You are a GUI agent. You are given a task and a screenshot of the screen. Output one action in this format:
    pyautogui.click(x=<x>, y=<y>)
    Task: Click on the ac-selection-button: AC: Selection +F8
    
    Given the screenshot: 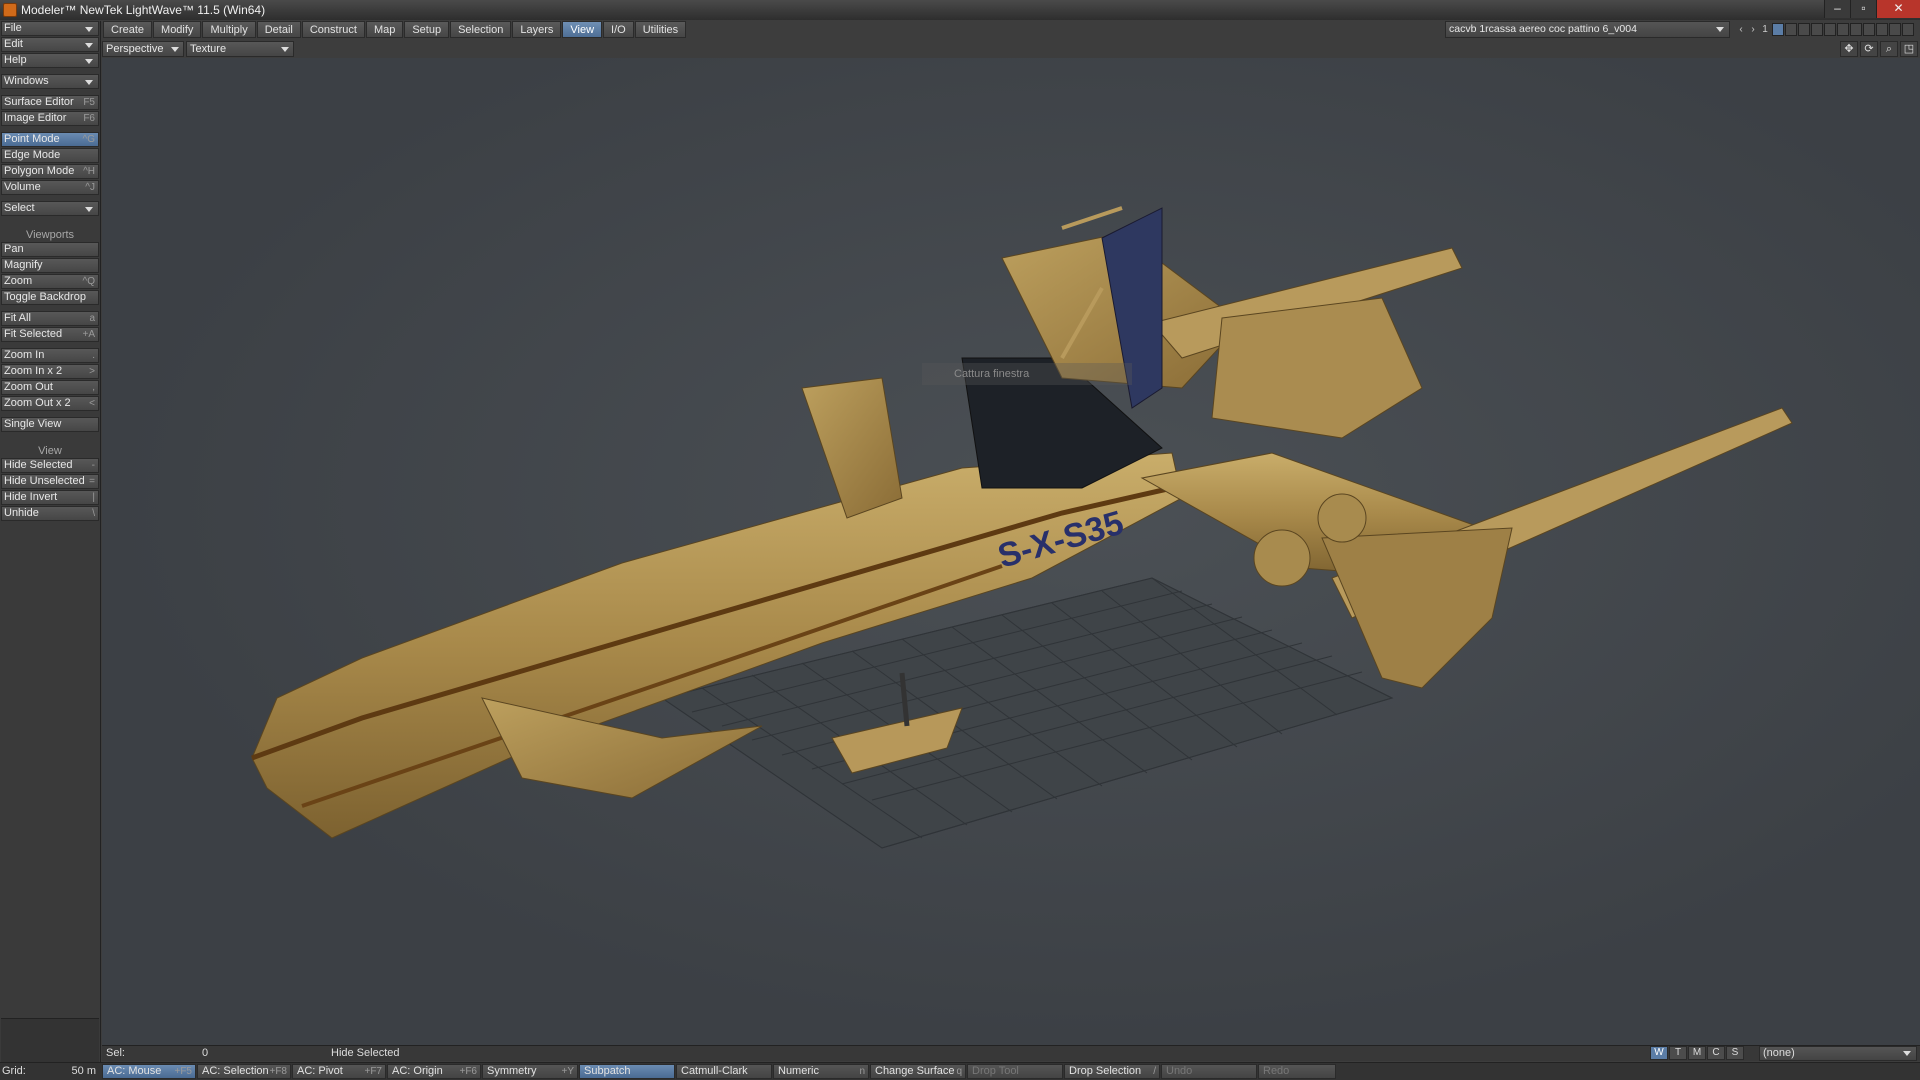 What is the action you would take?
    pyautogui.click(x=244, y=1071)
    